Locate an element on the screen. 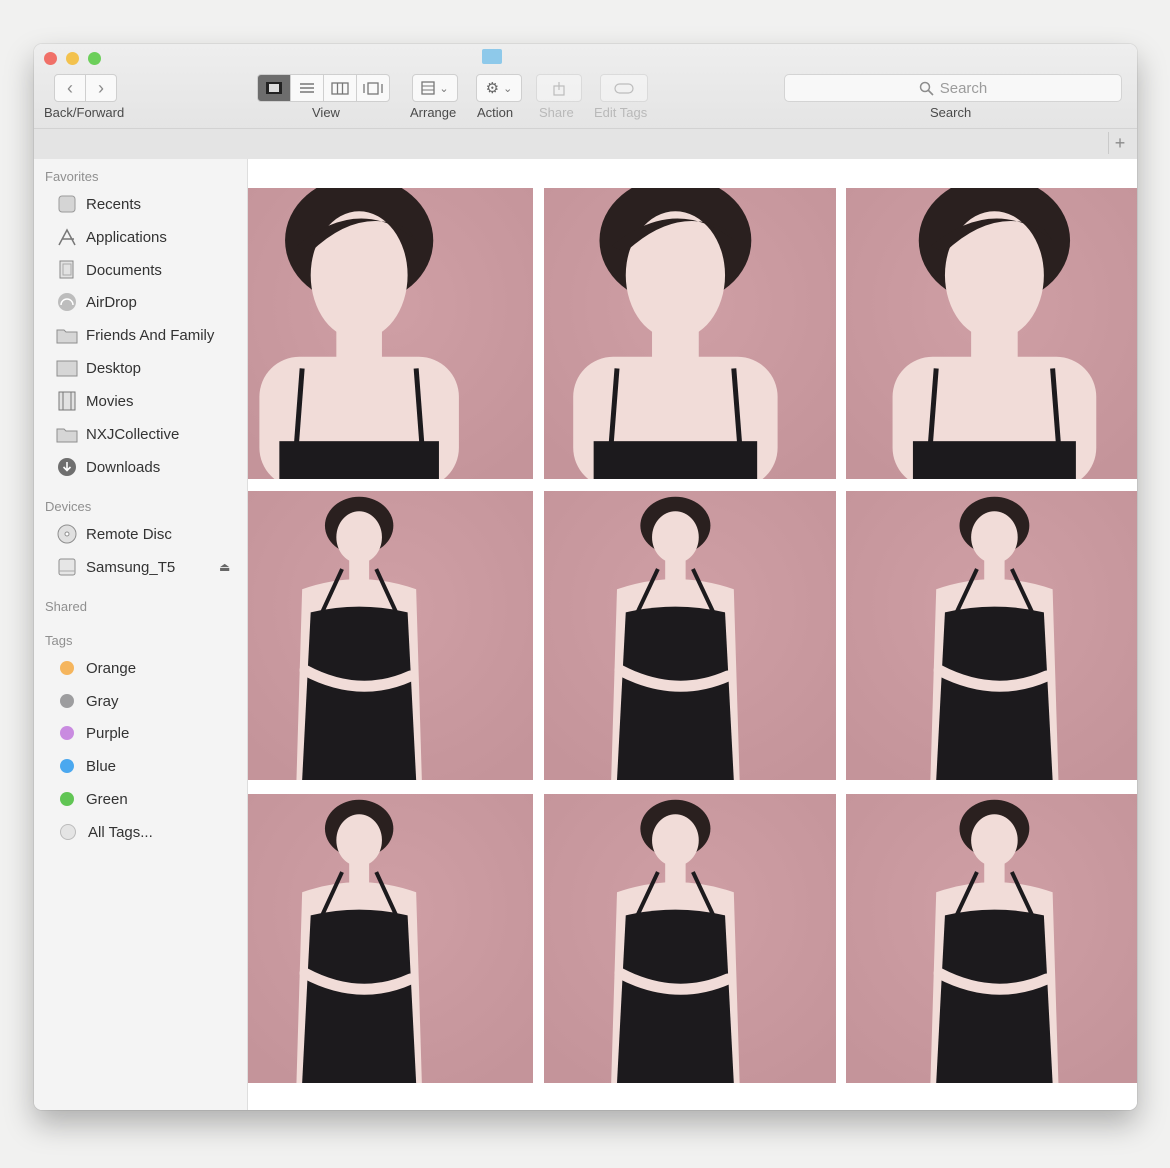 The height and width of the screenshot is (1168, 1170). forward-button: › is located at coordinates (101, 88).